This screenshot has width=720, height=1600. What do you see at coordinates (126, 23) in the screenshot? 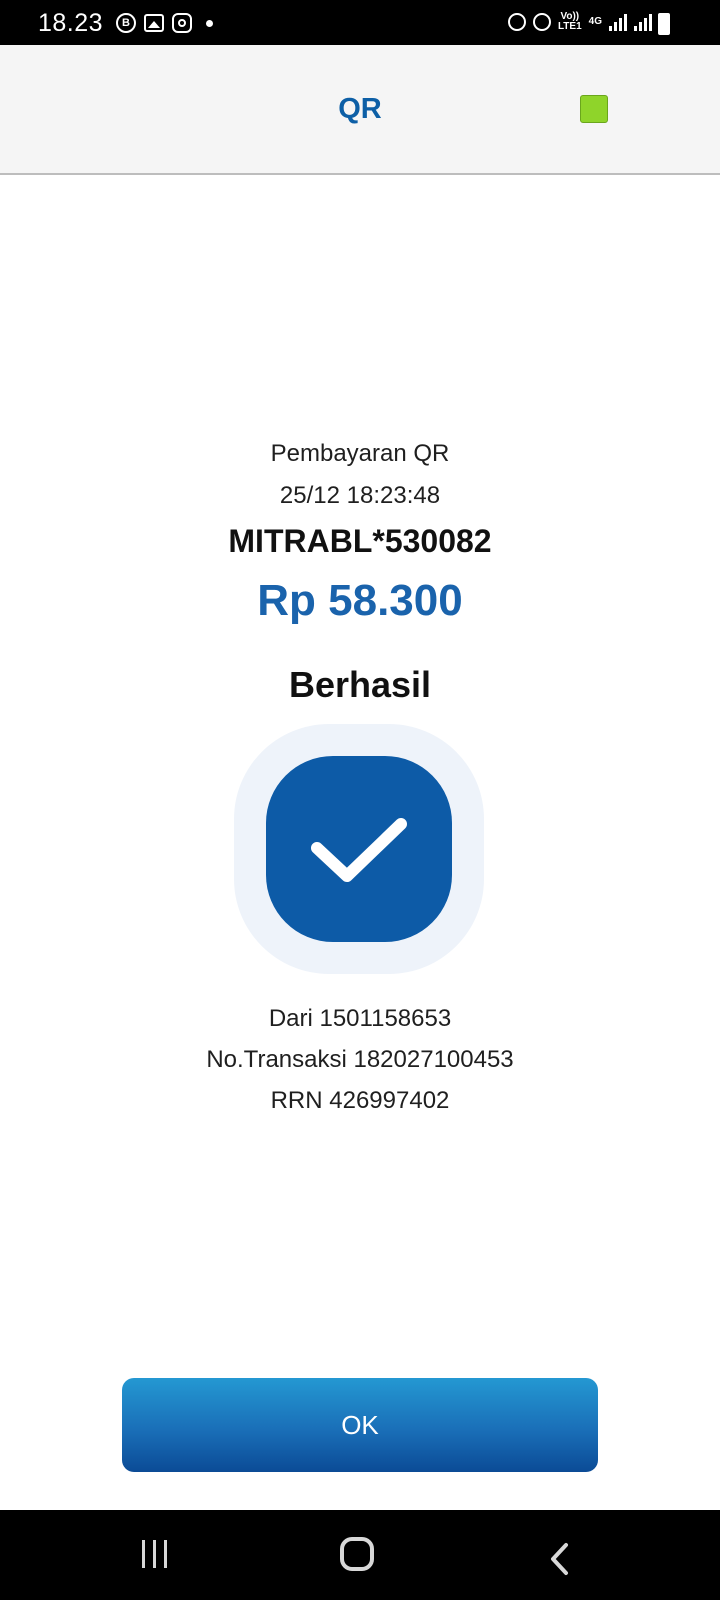
I see `business-app-icon: B` at bounding box center [126, 23].